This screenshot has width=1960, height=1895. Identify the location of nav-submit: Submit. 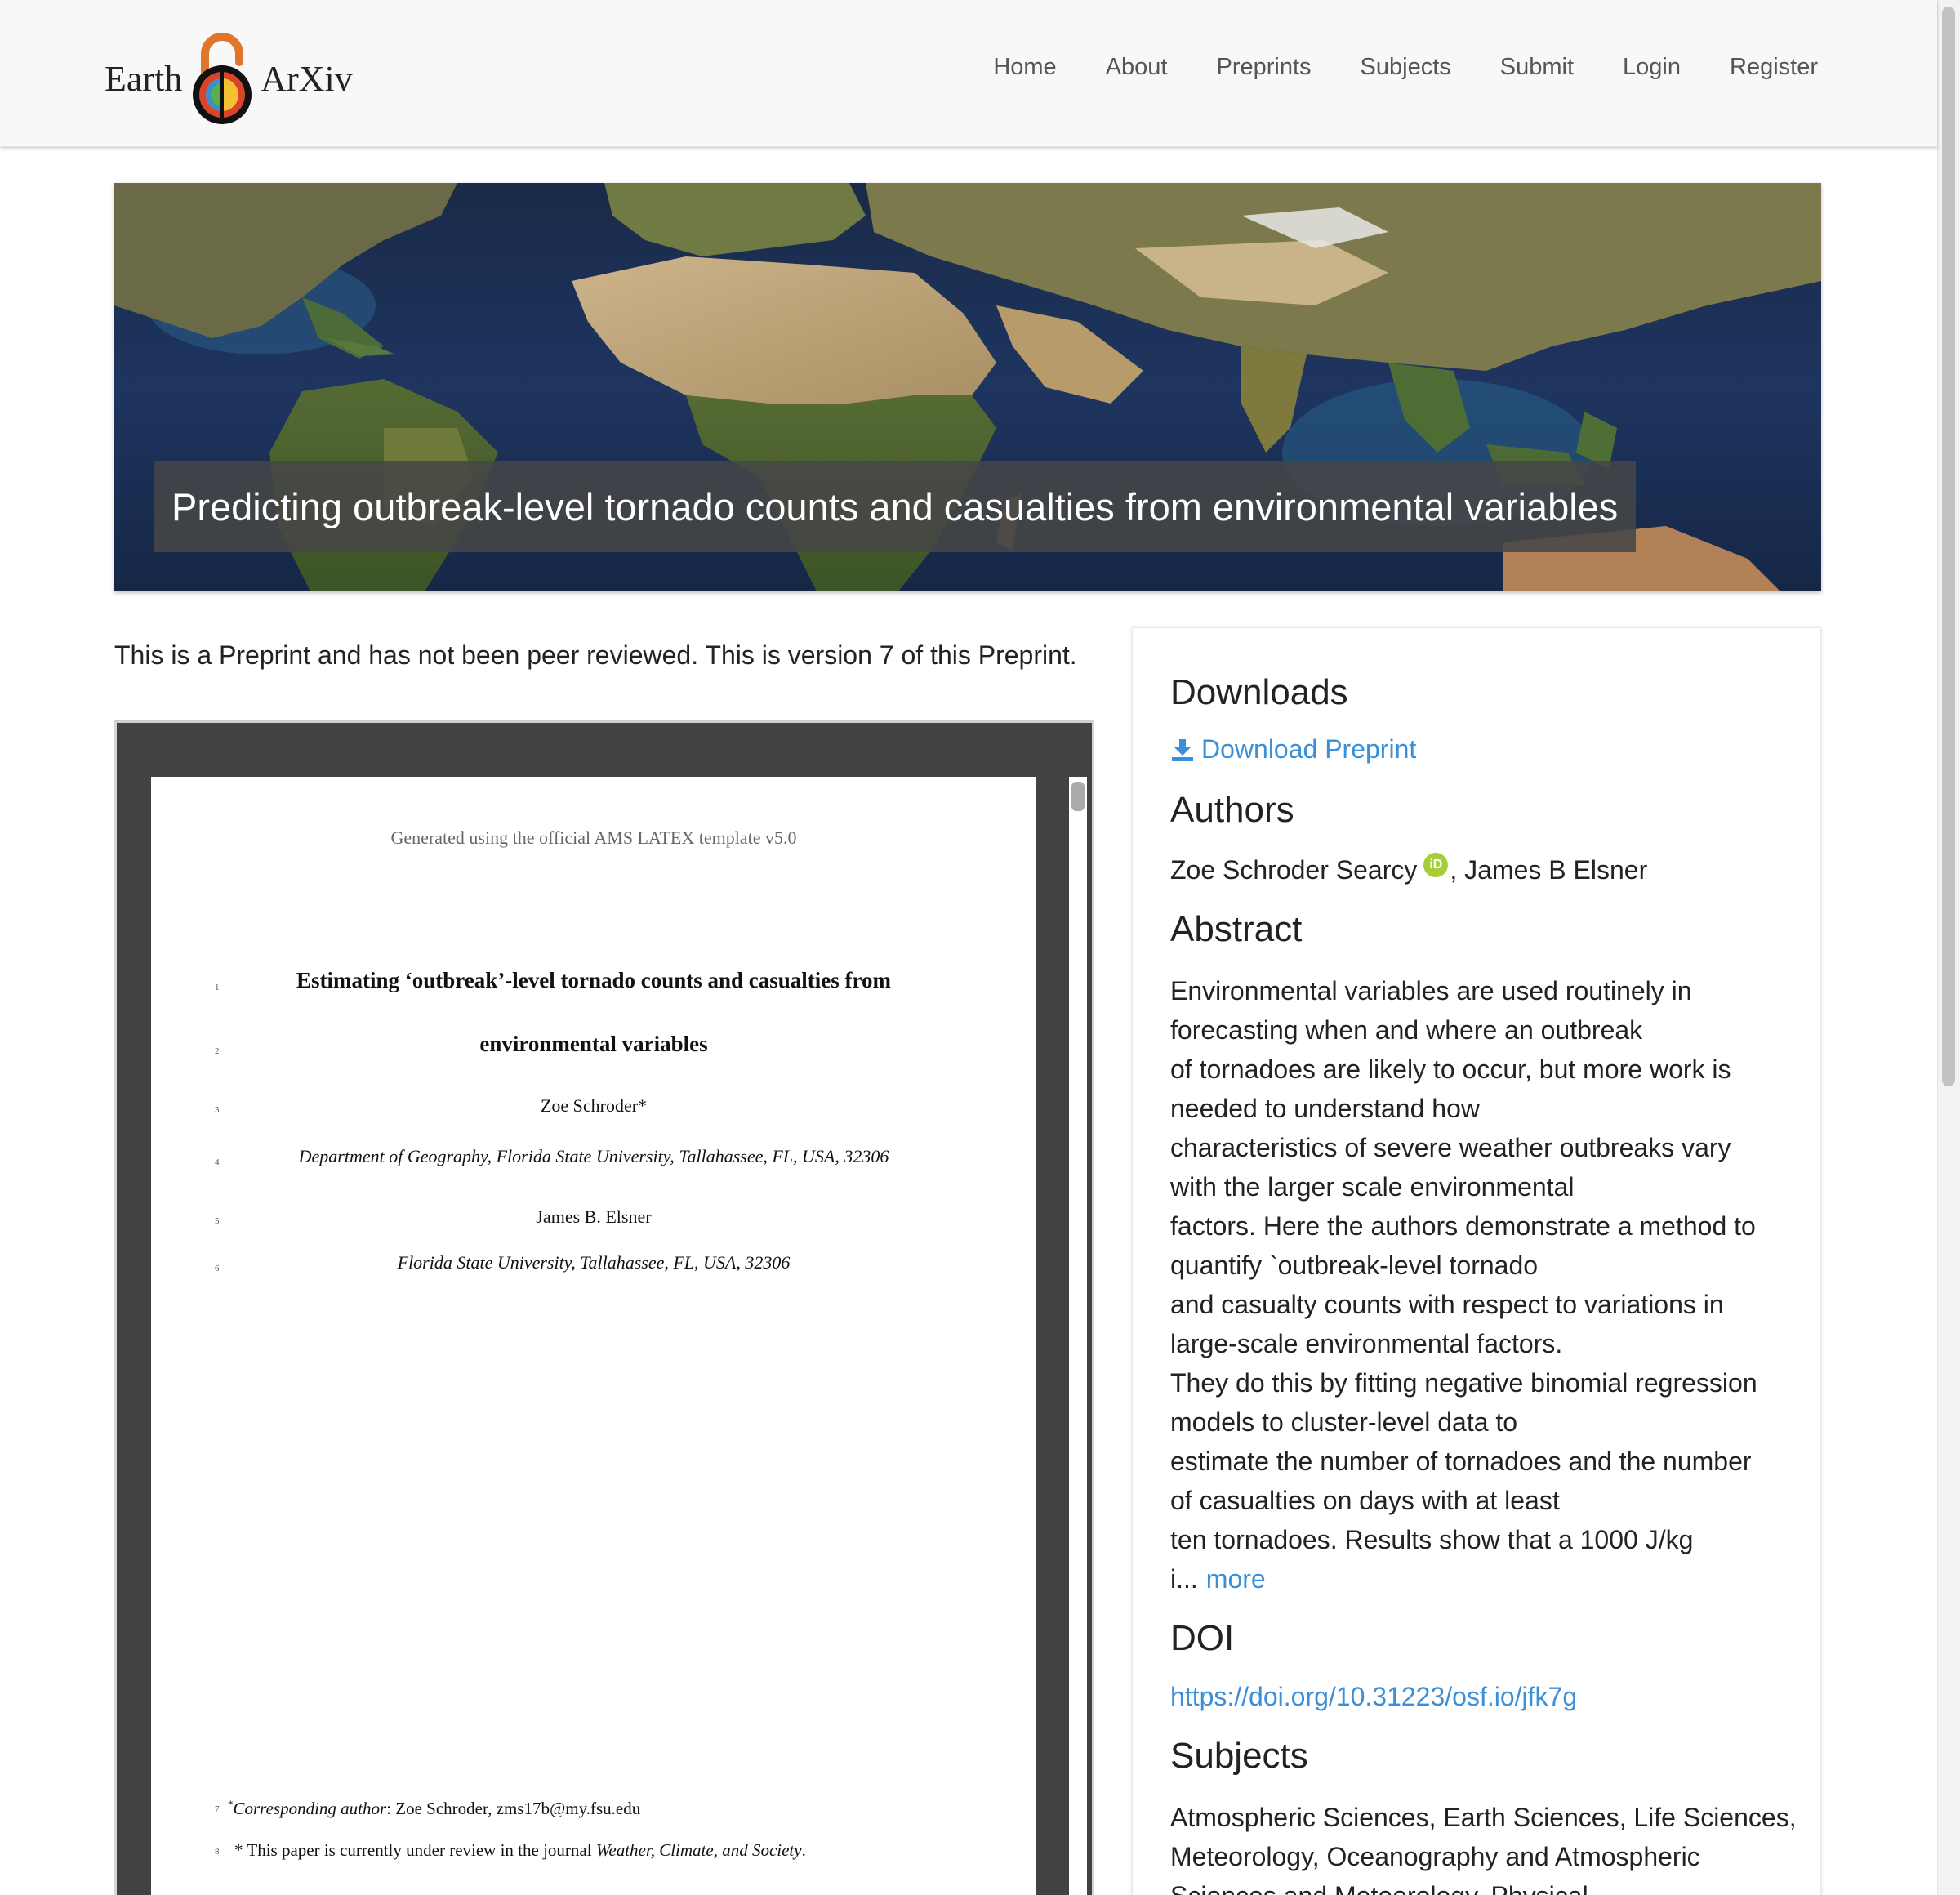
(1537, 67).